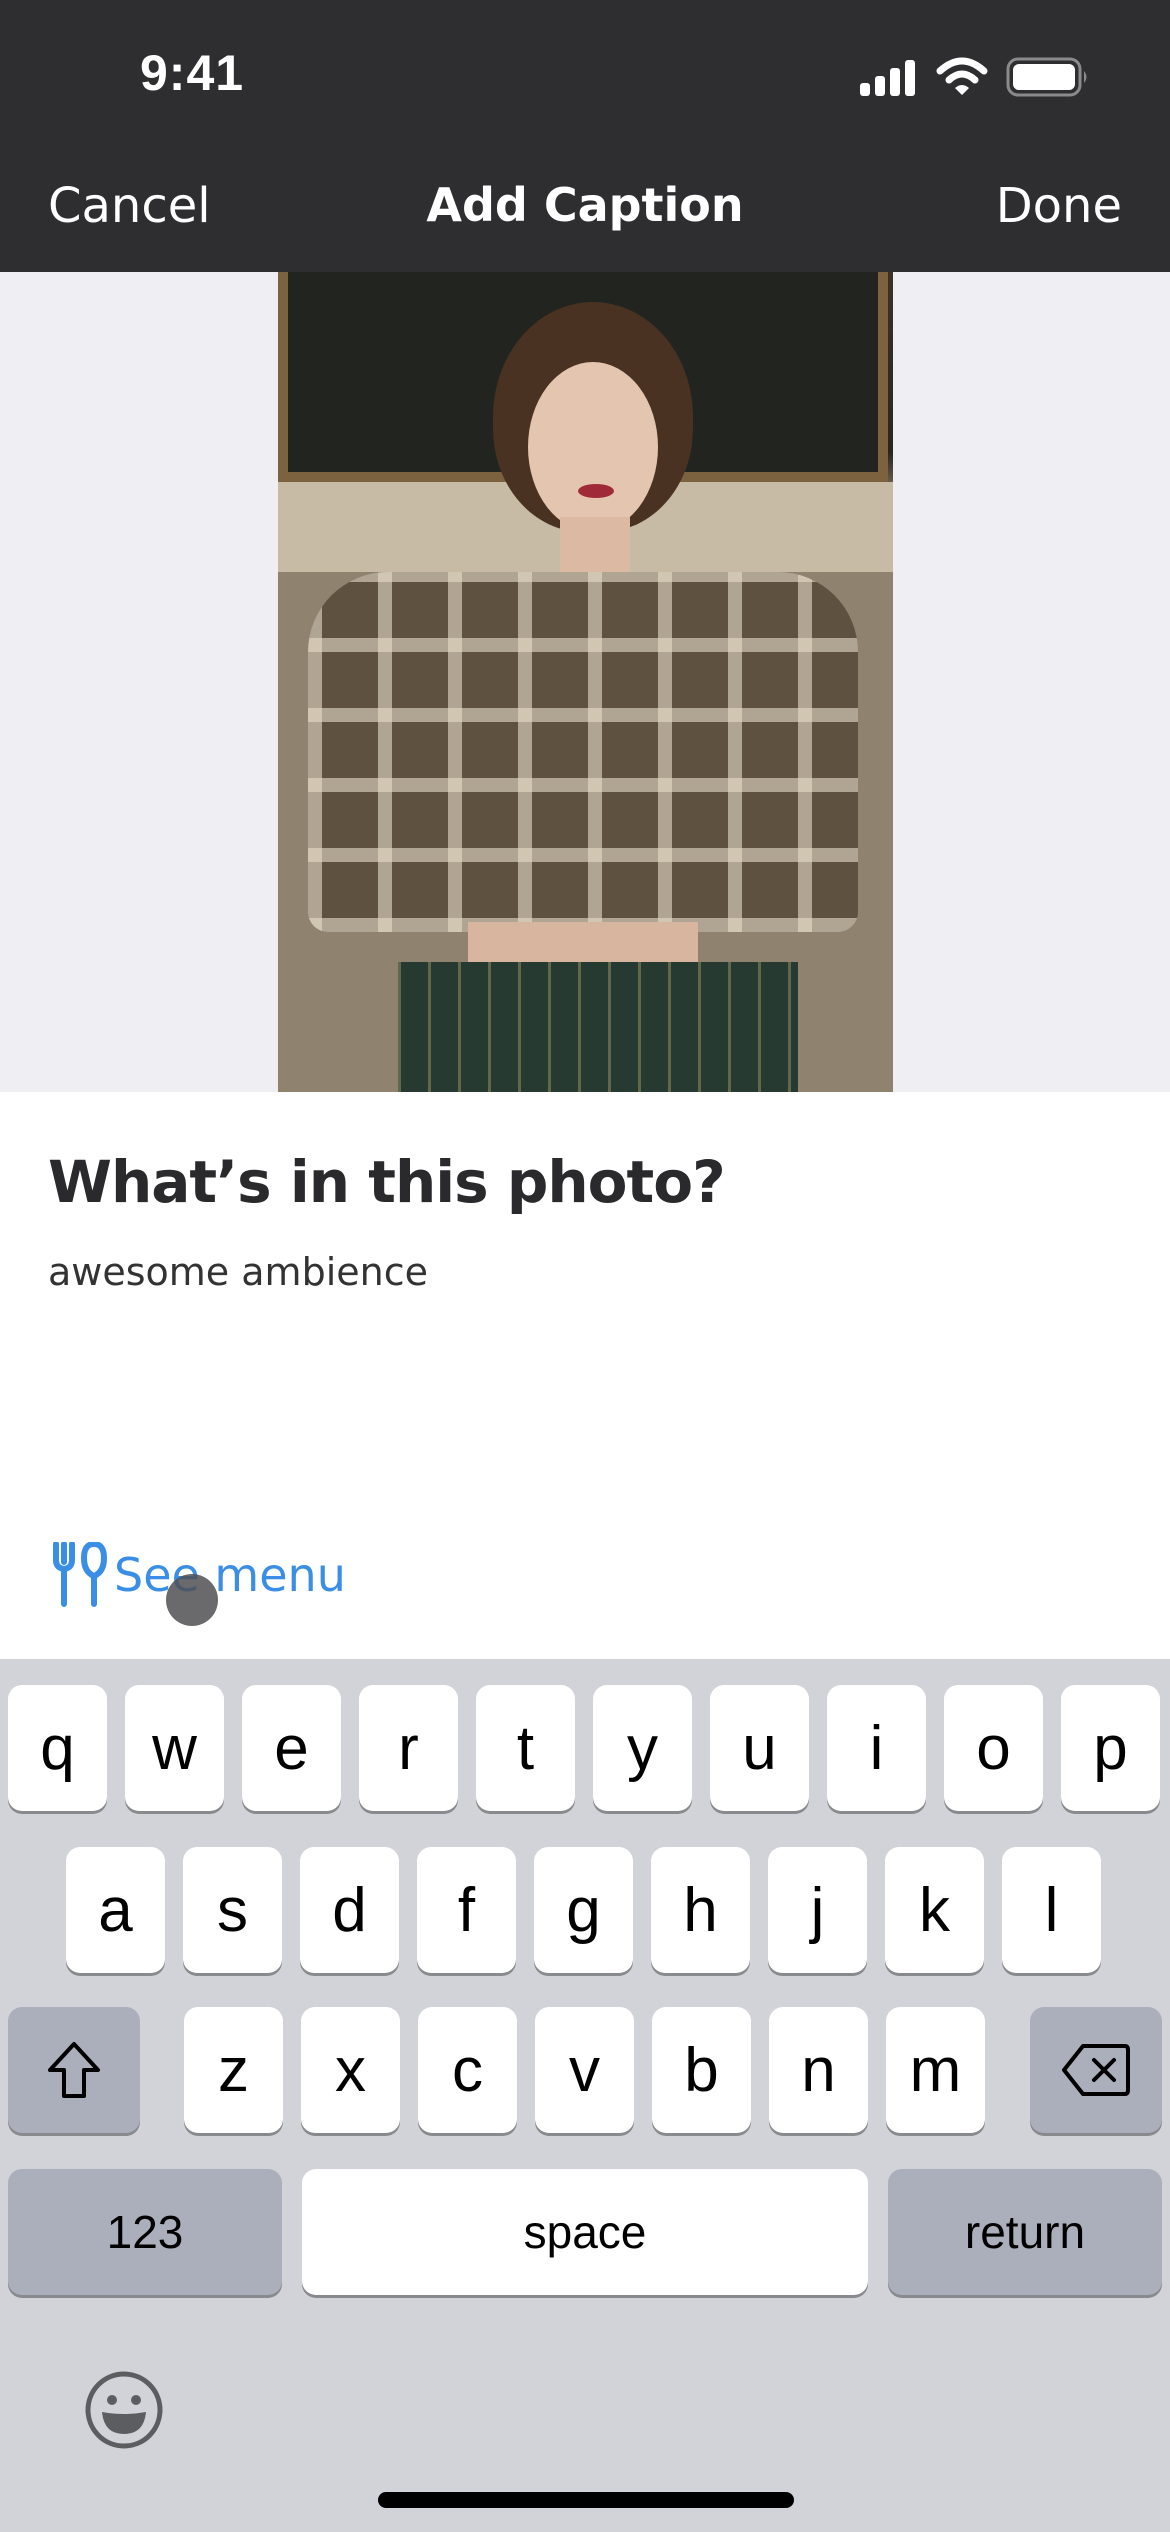  What do you see at coordinates (174, 1748) in the screenshot?
I see `key-w: w` at bounding box center [174, 1748].